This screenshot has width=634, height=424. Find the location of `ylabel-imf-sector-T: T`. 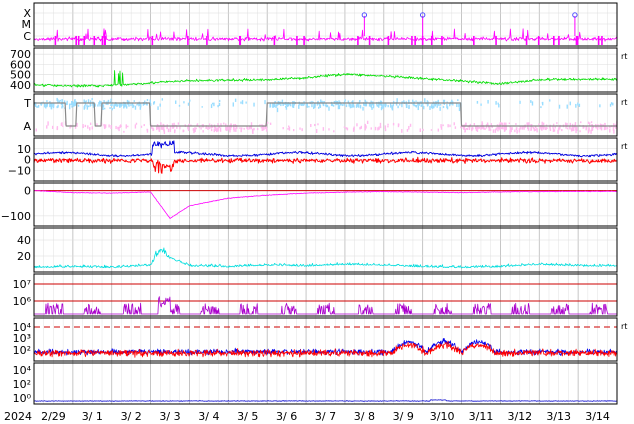

ylabel-imf-sector-T: T is located at coordinates (27, 103).